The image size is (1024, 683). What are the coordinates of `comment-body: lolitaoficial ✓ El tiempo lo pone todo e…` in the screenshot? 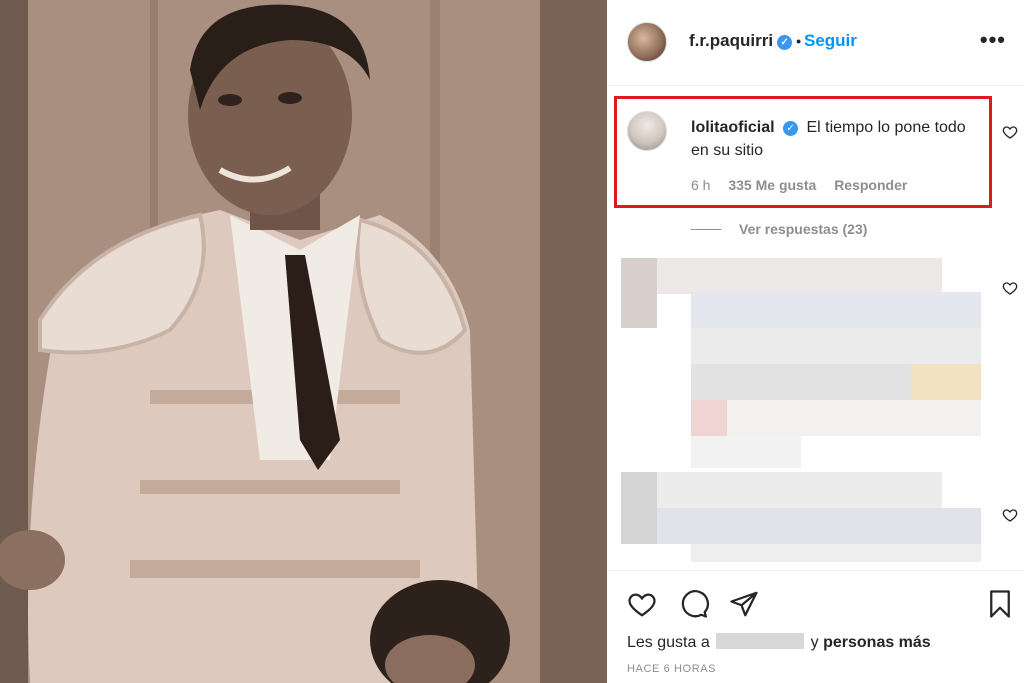 It's located at (836, 139).